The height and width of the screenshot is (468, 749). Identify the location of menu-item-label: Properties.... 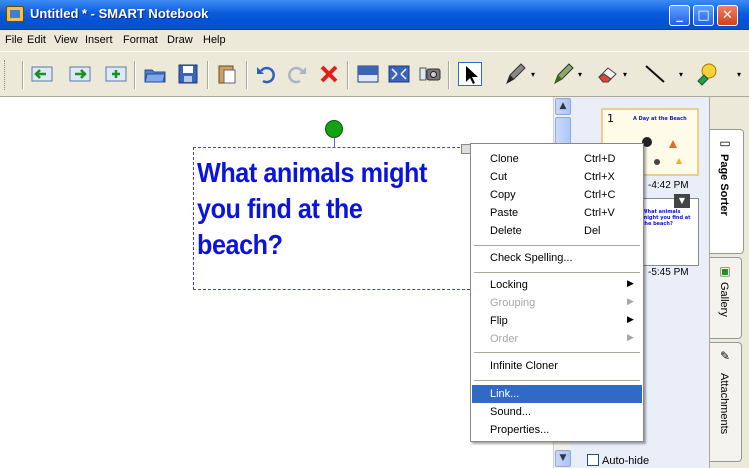
(520, 430).